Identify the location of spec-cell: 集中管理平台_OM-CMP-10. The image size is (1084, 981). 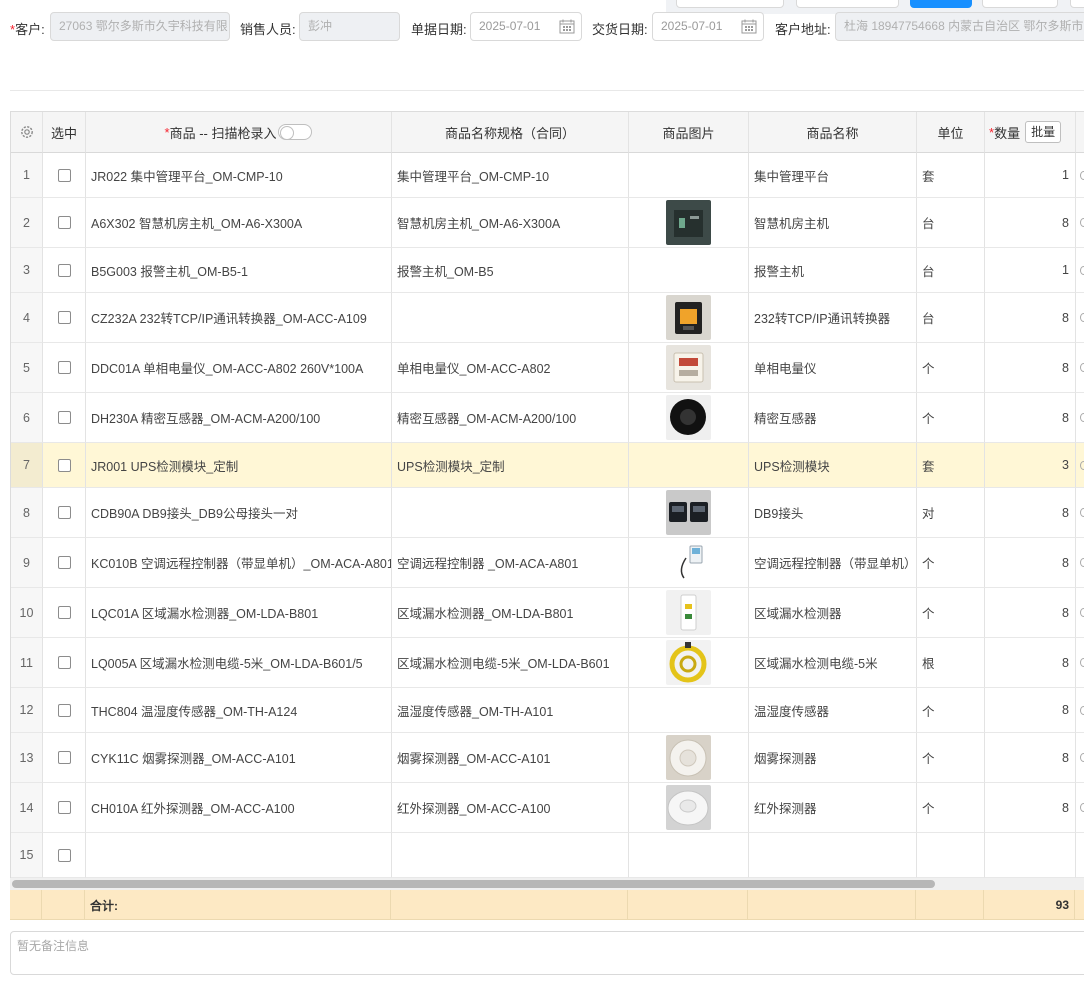
(510, 175).